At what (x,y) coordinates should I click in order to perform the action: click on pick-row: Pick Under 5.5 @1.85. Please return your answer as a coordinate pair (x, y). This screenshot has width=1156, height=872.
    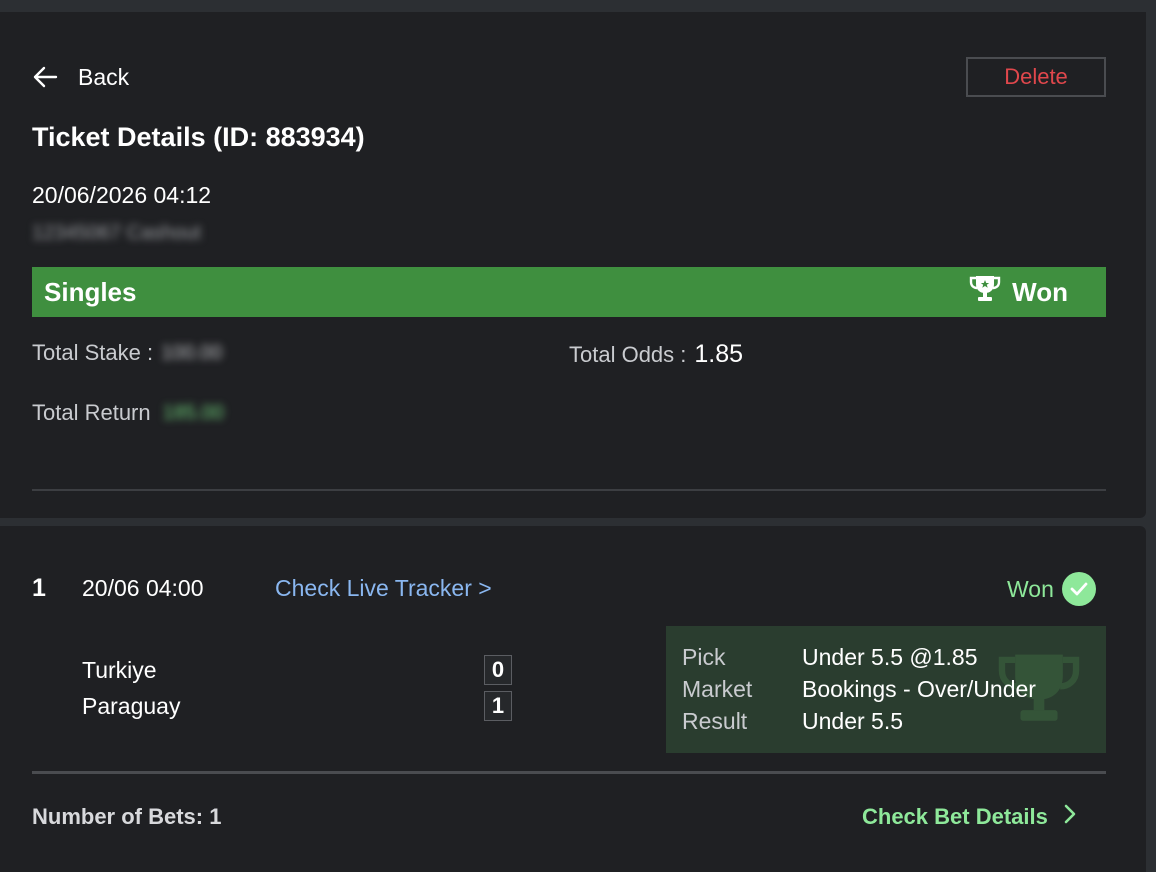
    Looking at the image, I should click on (830, 657).